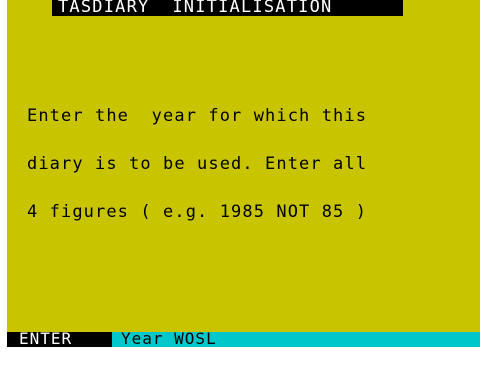  Describe the element at coordinates (46, 338) in the screenshot. I see `enter-key-label: ENTER` at that location.